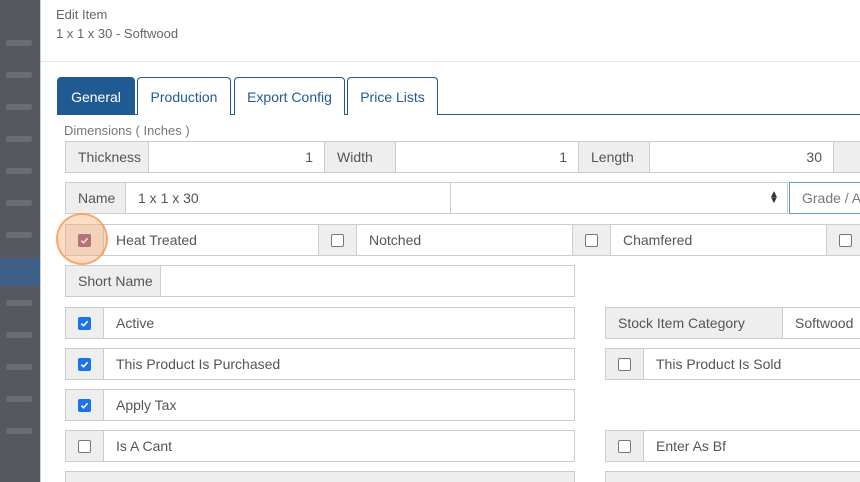 This screenshot has height=482, width=860. I want to click on sold-label: This Product Is Sold, so click(719, 364).